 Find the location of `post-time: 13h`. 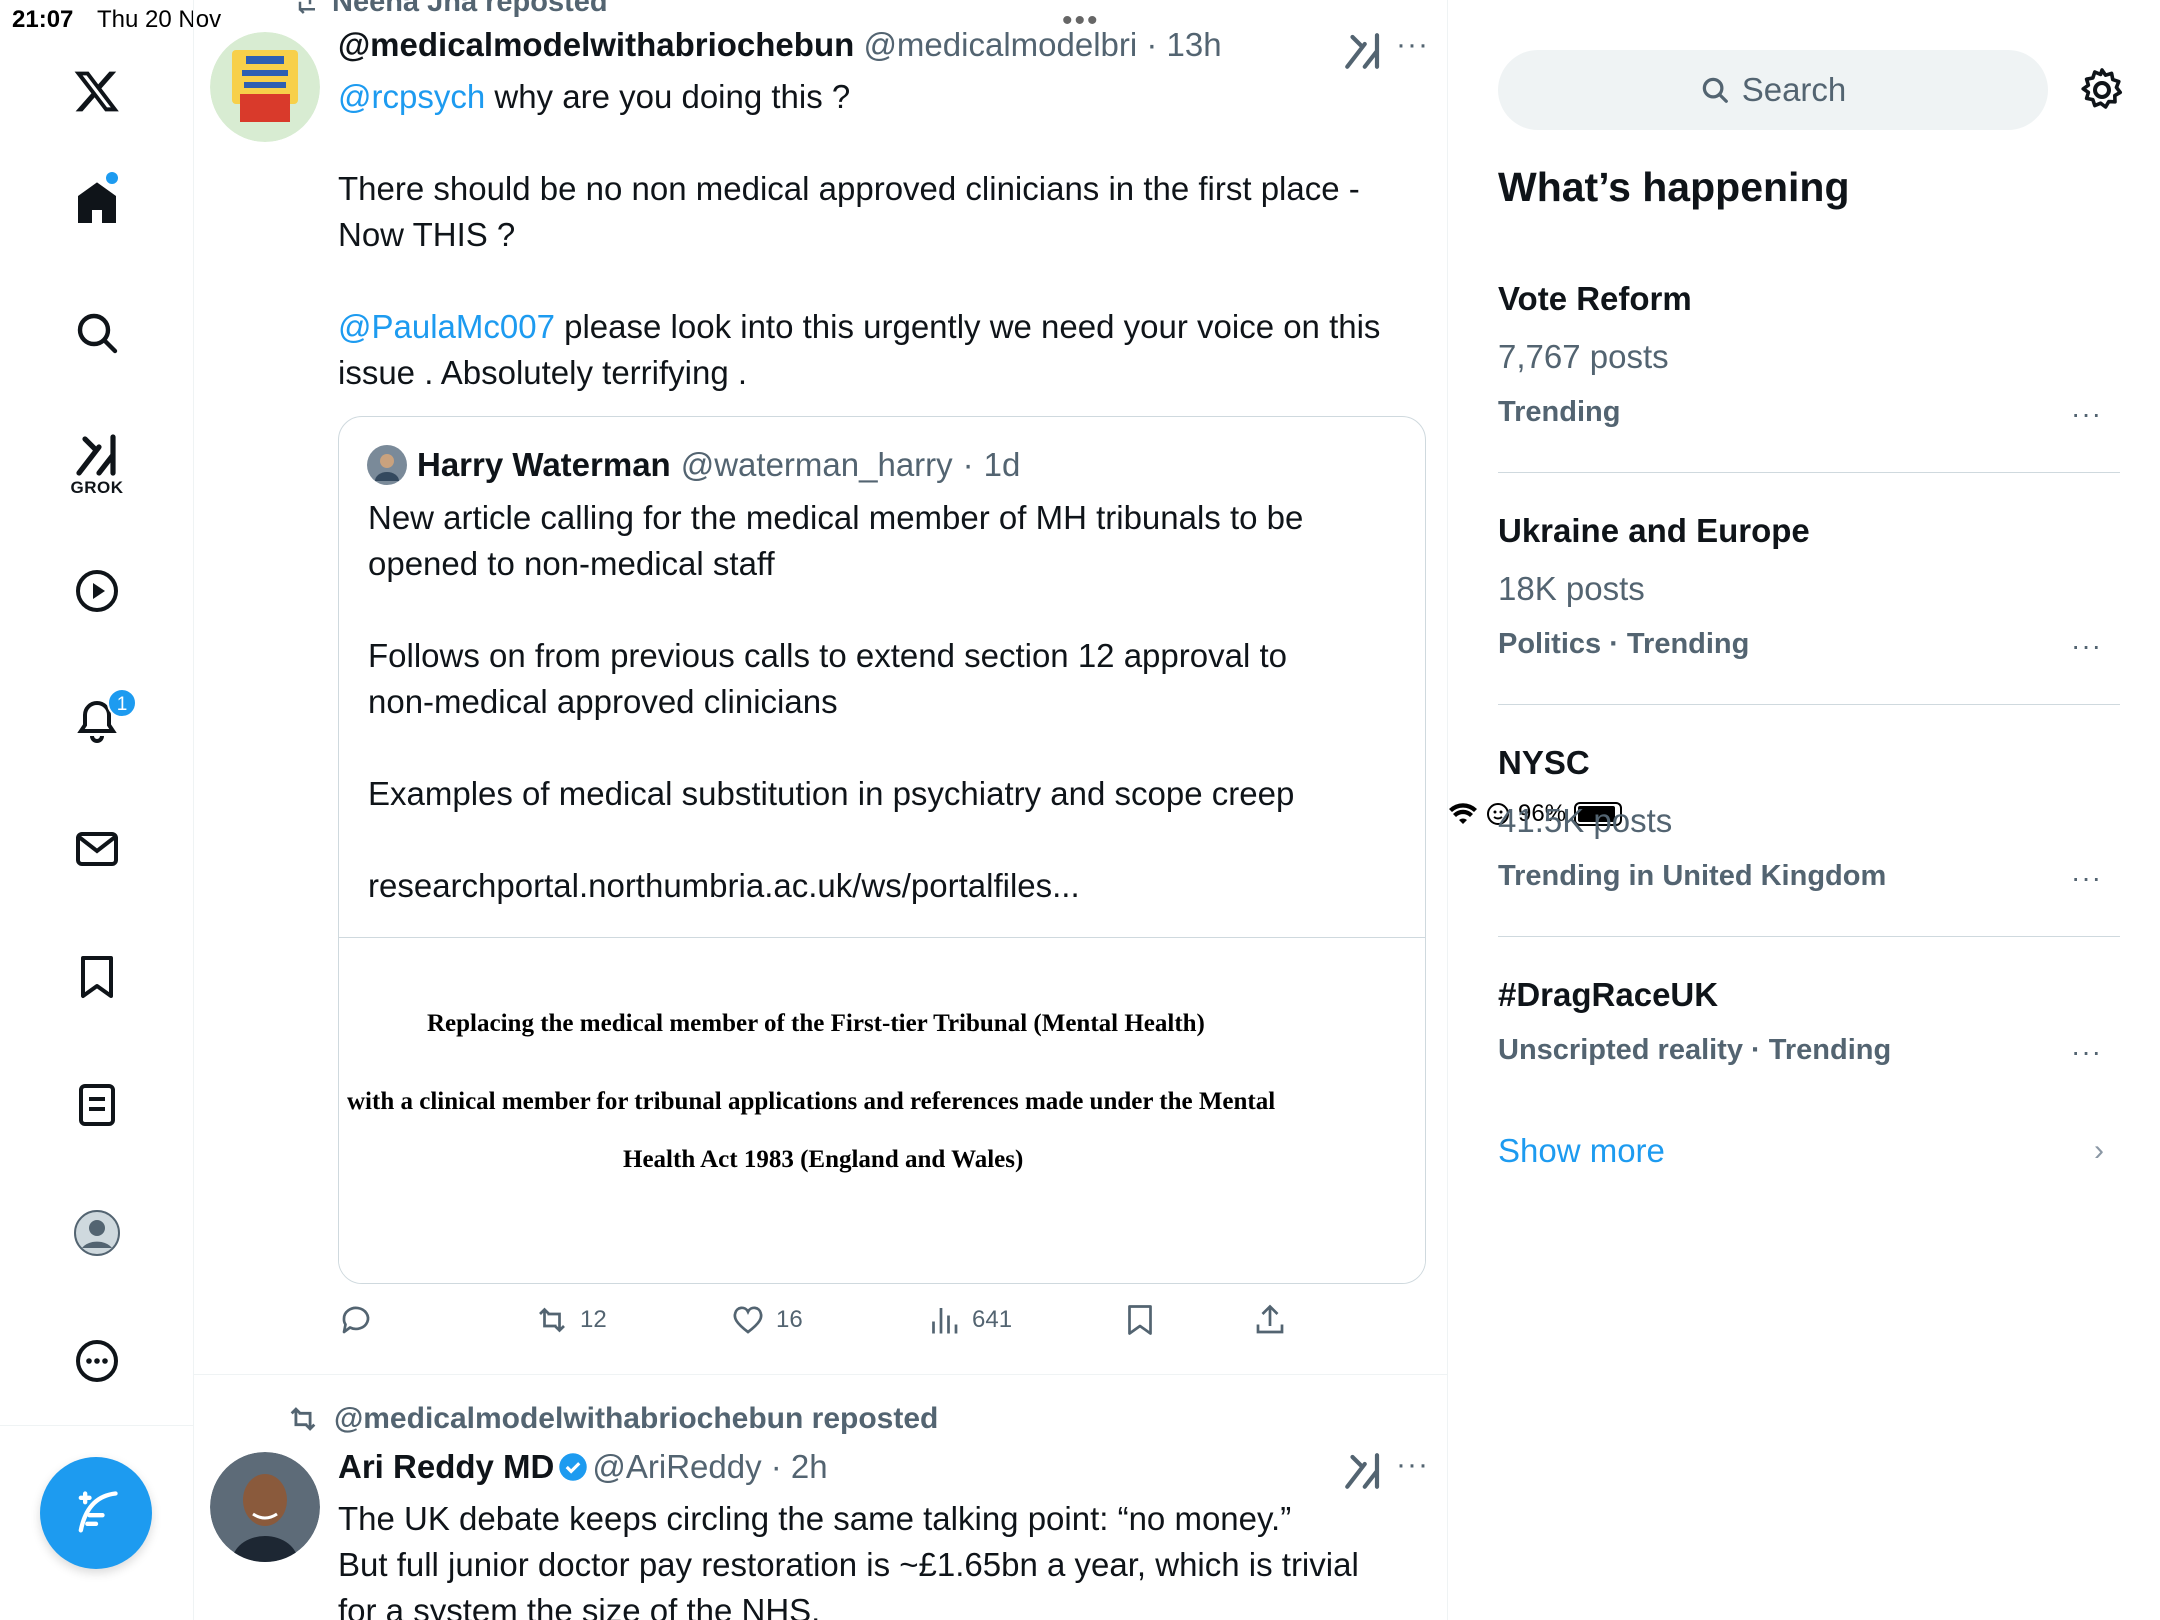

post-time: 13h is located at coordinates (1194, 44).